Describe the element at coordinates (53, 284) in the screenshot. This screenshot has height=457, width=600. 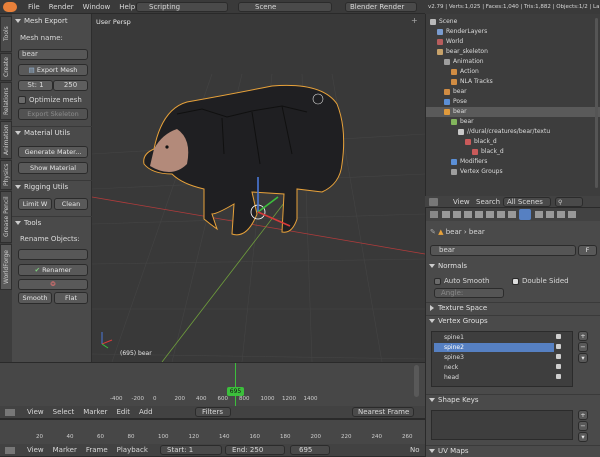
I see `smooth-shading-icon-button: ❂` at that location.